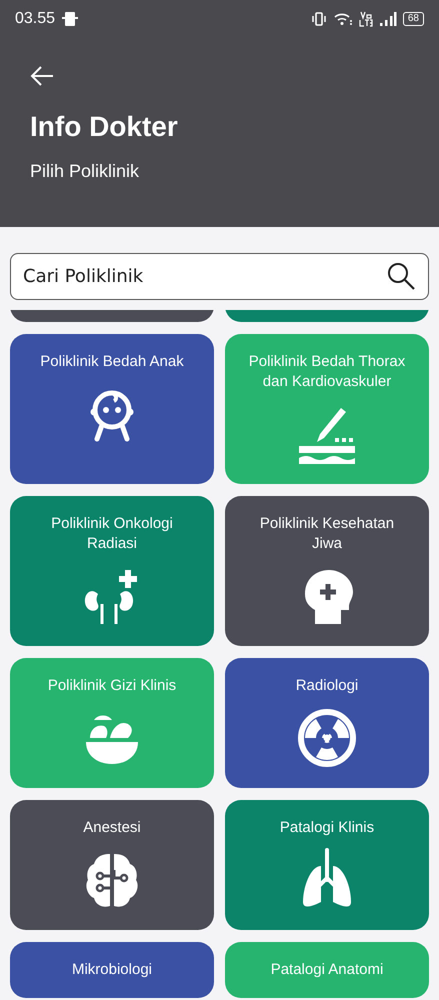 The width and height of the screenshot is (439, 1000). What do you see at coordinates (387, 19) in the screenshot?
I see `signal-icon` at bounding box center [387, 19].